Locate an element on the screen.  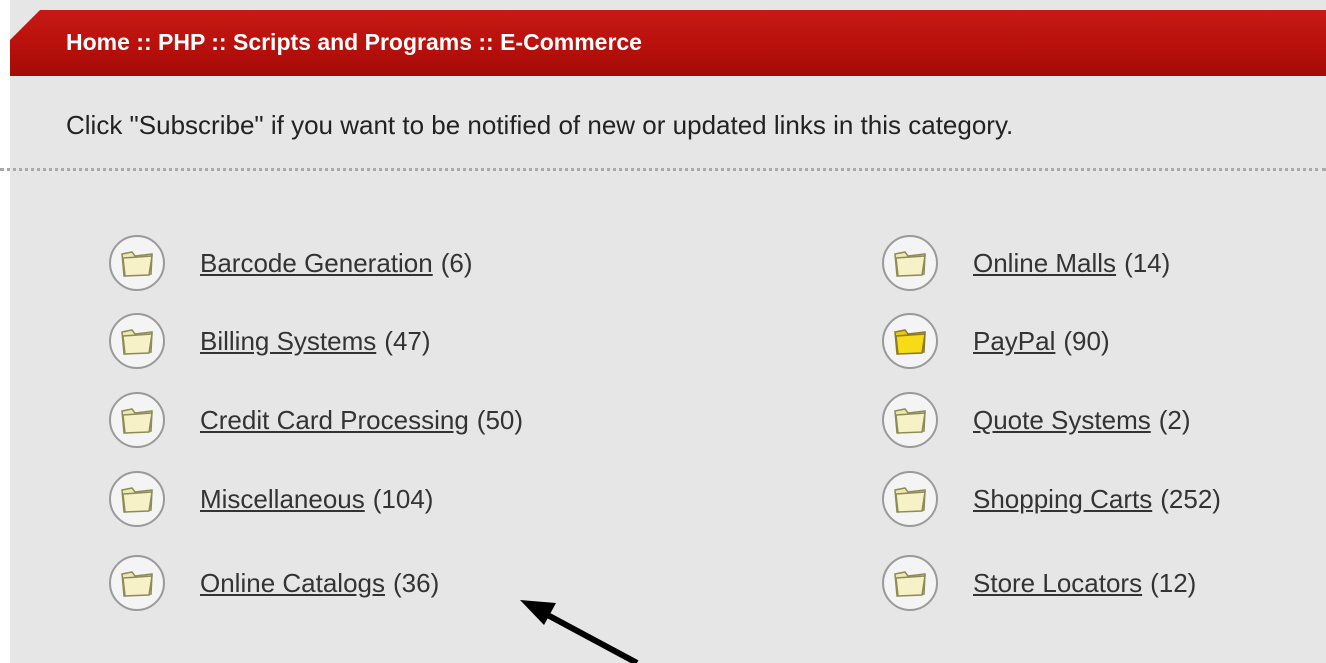
category-count: (47) is located at coordinates (407, 340).